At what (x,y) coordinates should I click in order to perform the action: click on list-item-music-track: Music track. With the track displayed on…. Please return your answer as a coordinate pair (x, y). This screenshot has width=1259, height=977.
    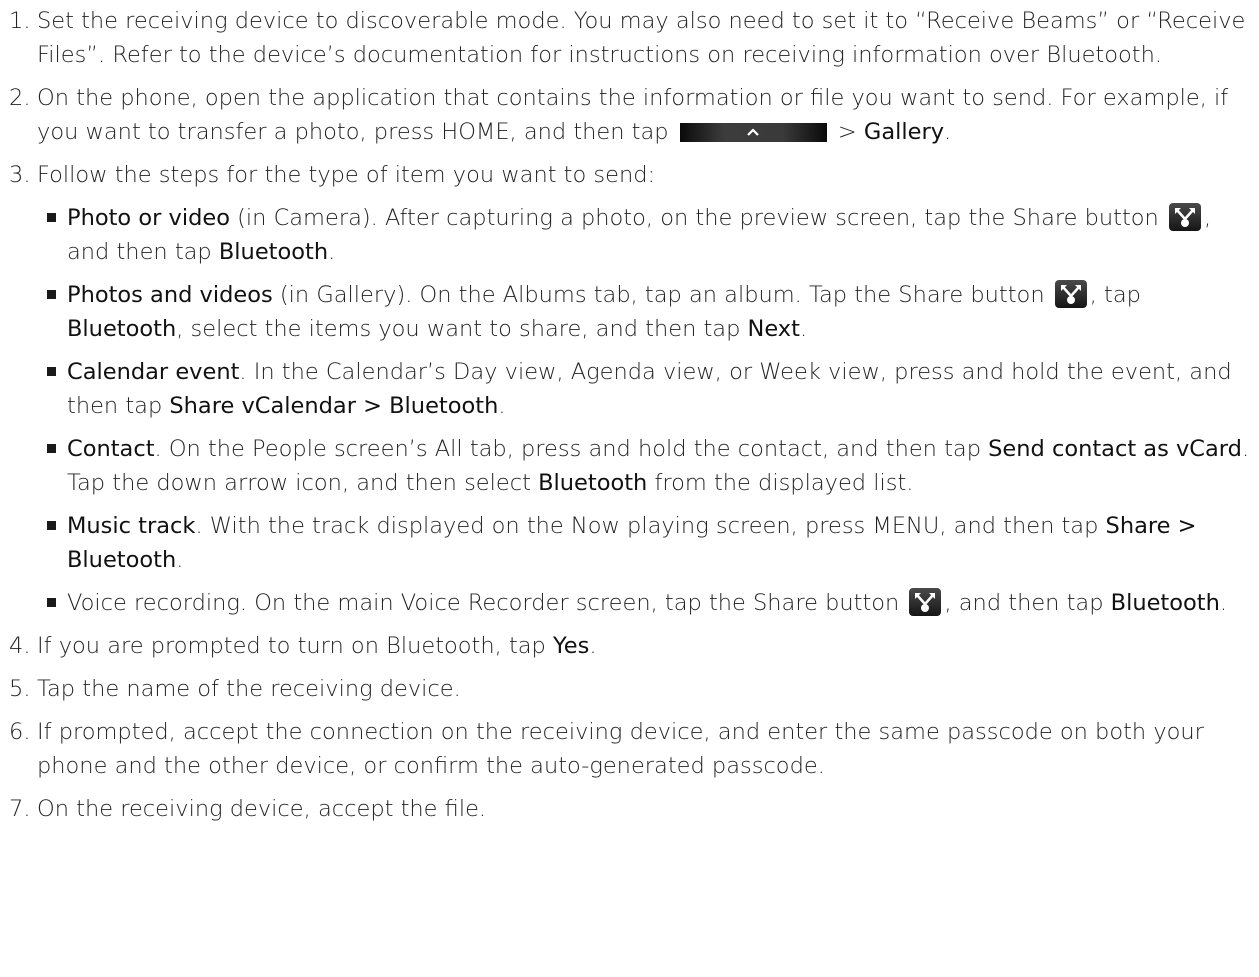
    Looking at the image, I should click on (629, 543).